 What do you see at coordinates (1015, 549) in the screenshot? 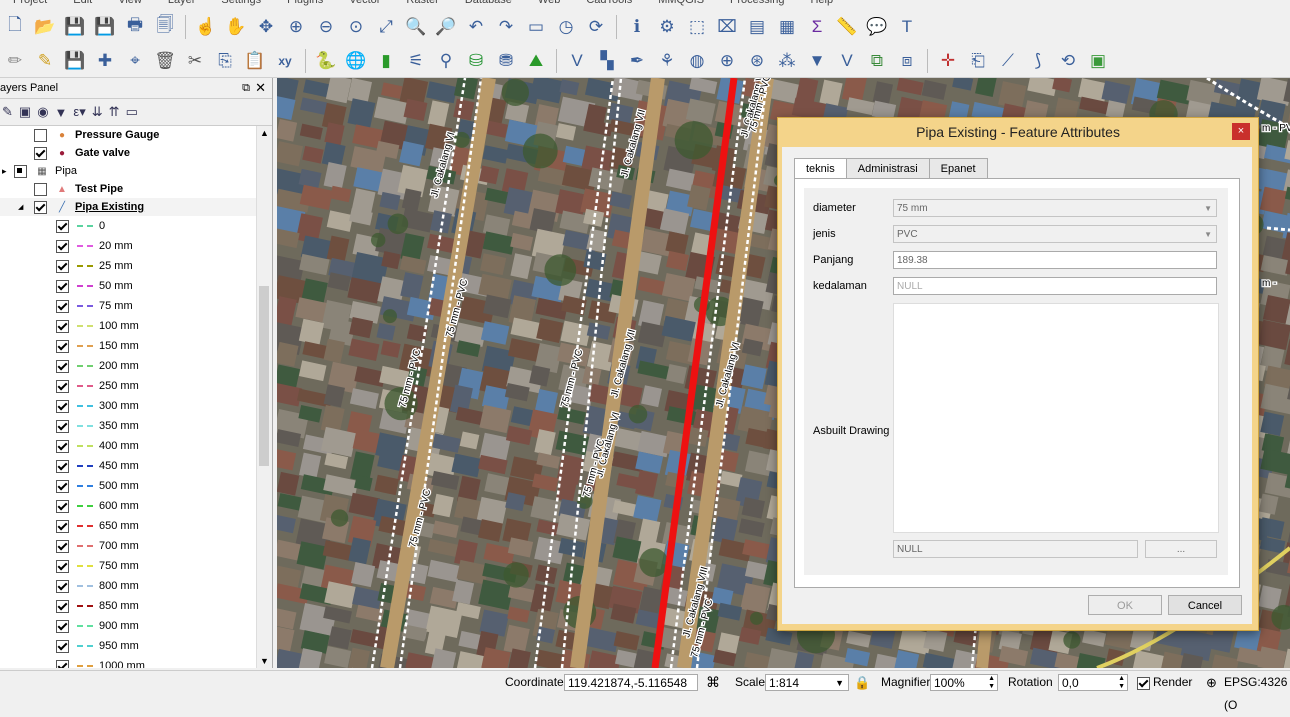
I see `asbuilt-path-field: NULL` at bounding box center [1015, 549].